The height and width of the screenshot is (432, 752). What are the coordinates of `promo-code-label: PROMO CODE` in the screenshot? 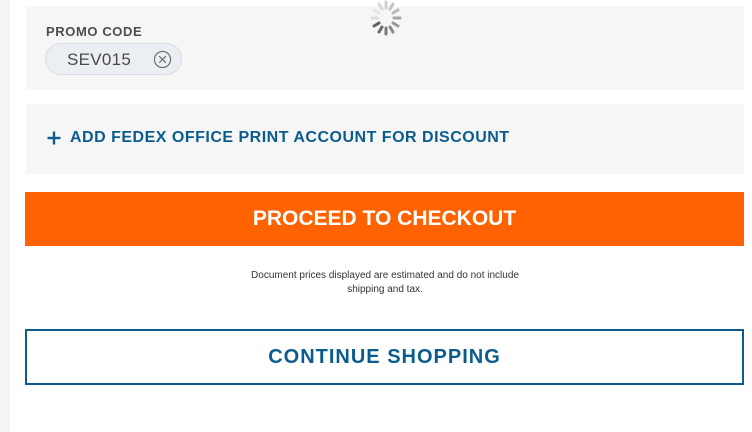 It's located at (94, 31).